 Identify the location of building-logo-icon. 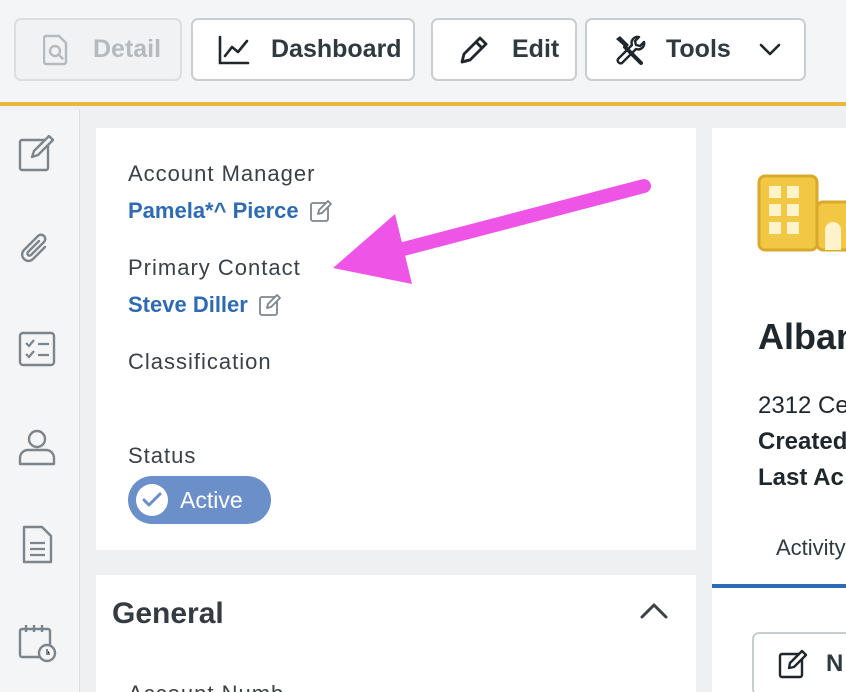
(801, 216).